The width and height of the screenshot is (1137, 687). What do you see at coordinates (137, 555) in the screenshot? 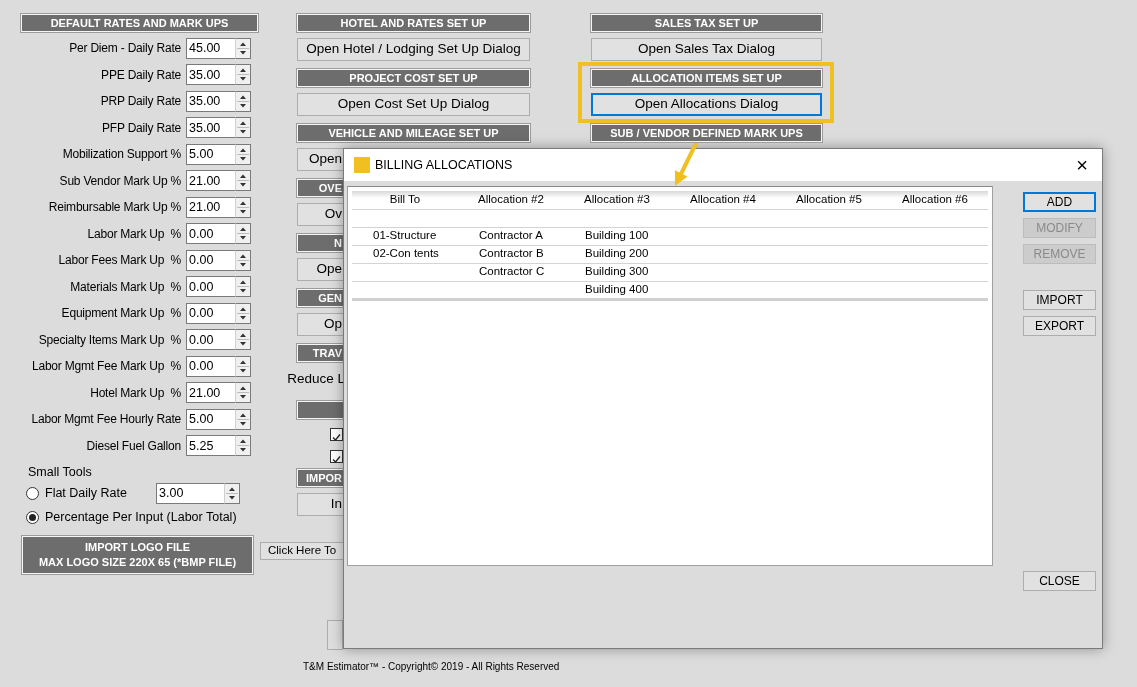
I see `import-logo-button: IMPORT LOGO FILE MAX LOGO SIZE 220X 65 (*BMP FILE)` at bounding box center [137, 555].